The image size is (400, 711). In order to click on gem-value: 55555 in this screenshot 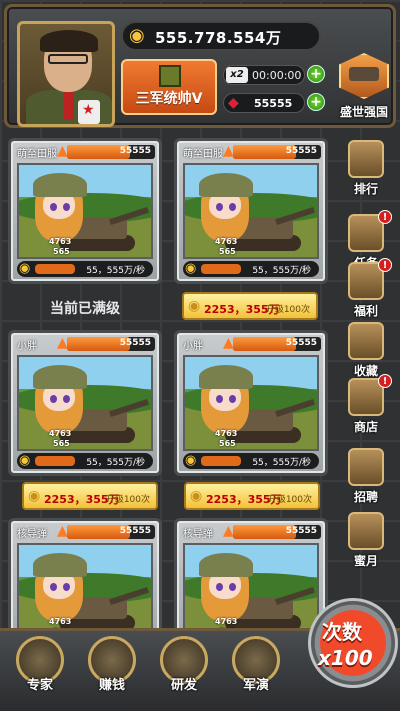, I will do `click(273, 103)`.